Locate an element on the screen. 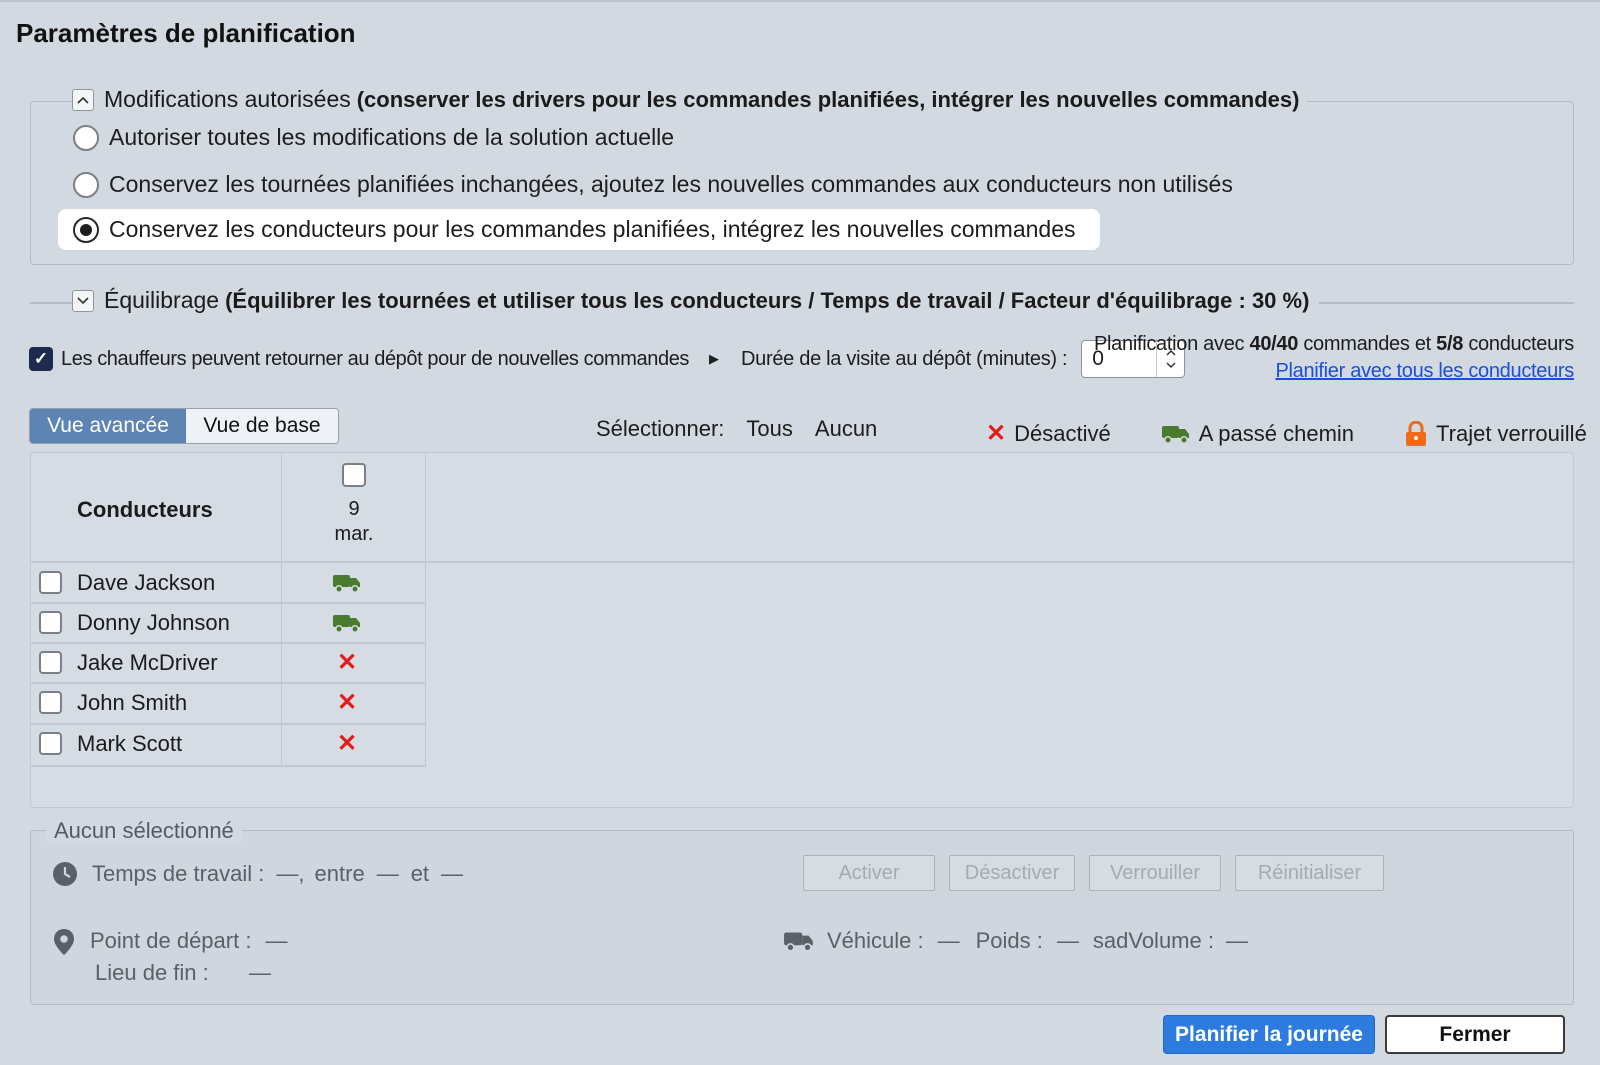 This screenshot has width=1600, height=1065. plan-day-button: Planifier la journée is located at coordinates (1269, 1034).